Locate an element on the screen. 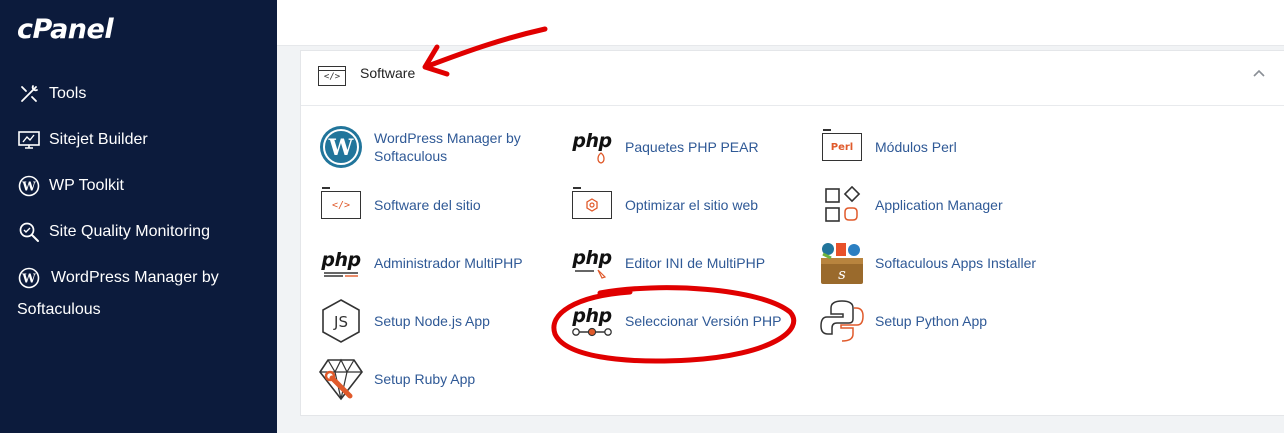 The height and width of the screenshot is (433, 1284). sidebar-item-label: Tools is located at coordinates (68, 93).